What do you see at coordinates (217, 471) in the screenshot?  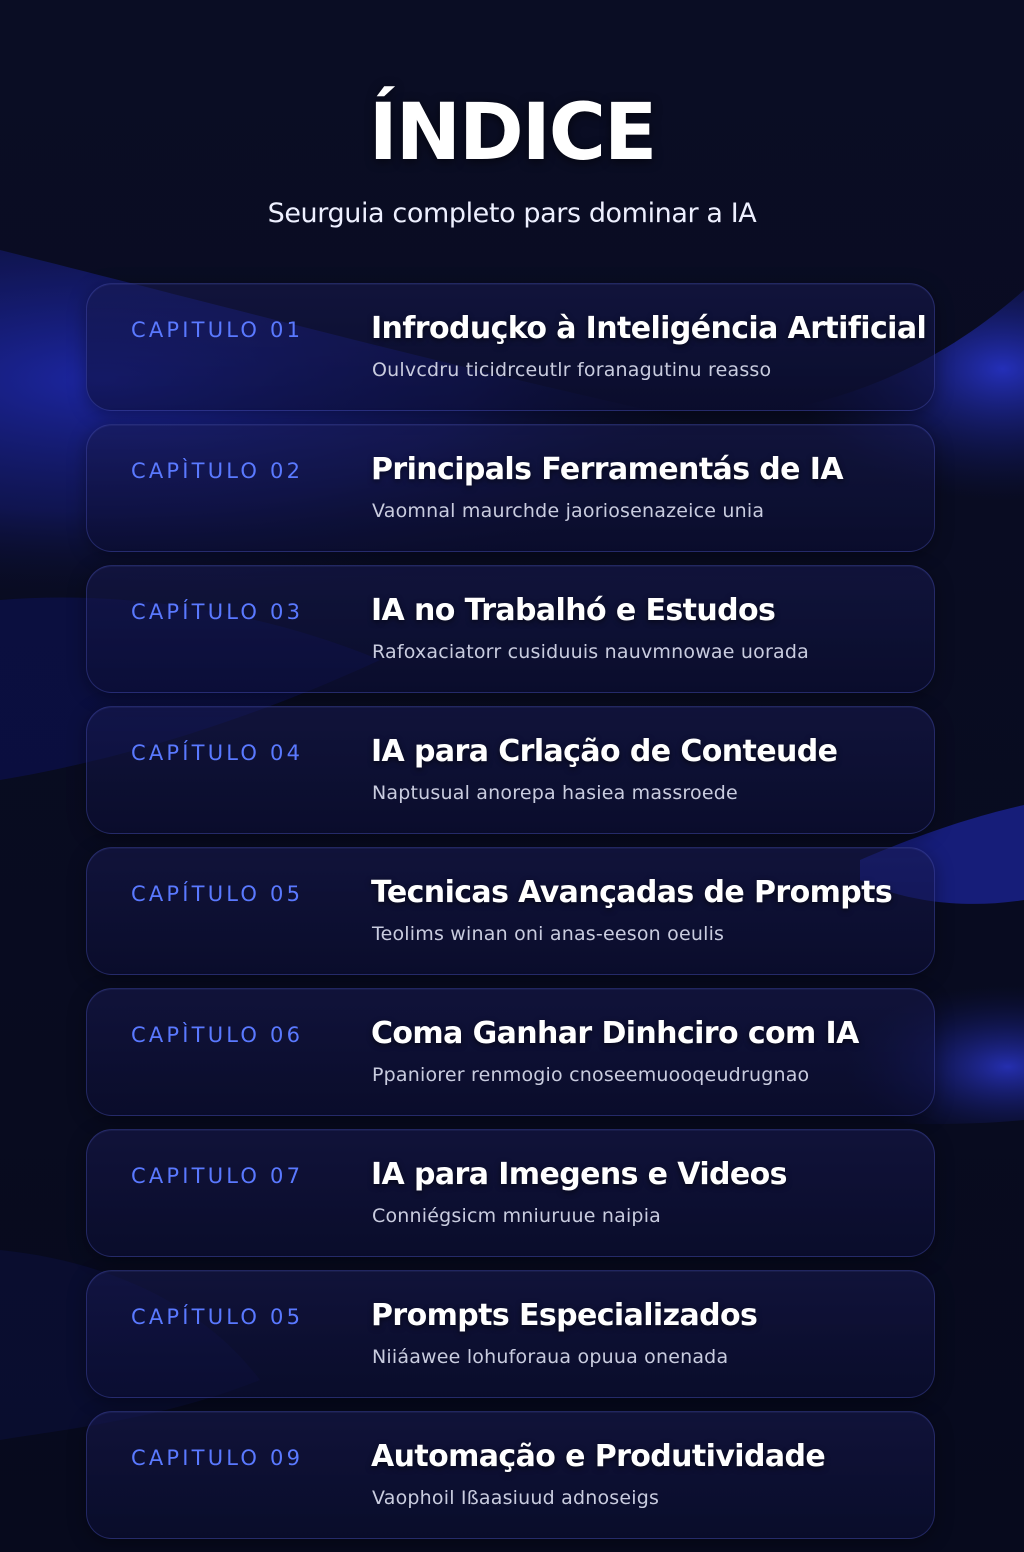 I see `chapter-label: CAPÌTULO 02` at bounding box center [217, 471].